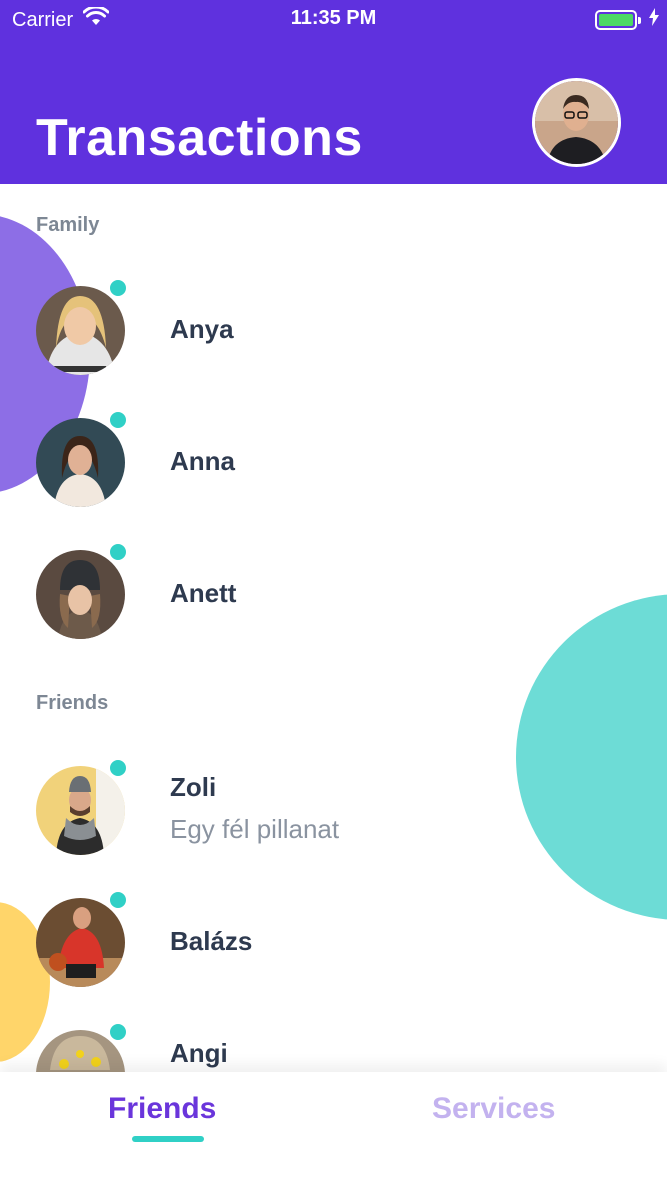 The width and height of the screenshot is (667, 1186). I want to click on profile-avatar, so click(576, 122).